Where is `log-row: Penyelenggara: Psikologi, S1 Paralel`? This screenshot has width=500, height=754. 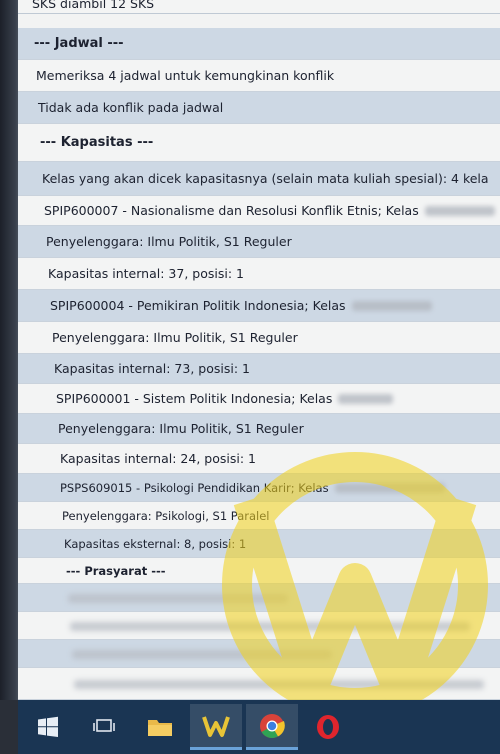
log-row: Penyelenggara: Psikologi, S1 Paralel is located at coordinates (259, 516).